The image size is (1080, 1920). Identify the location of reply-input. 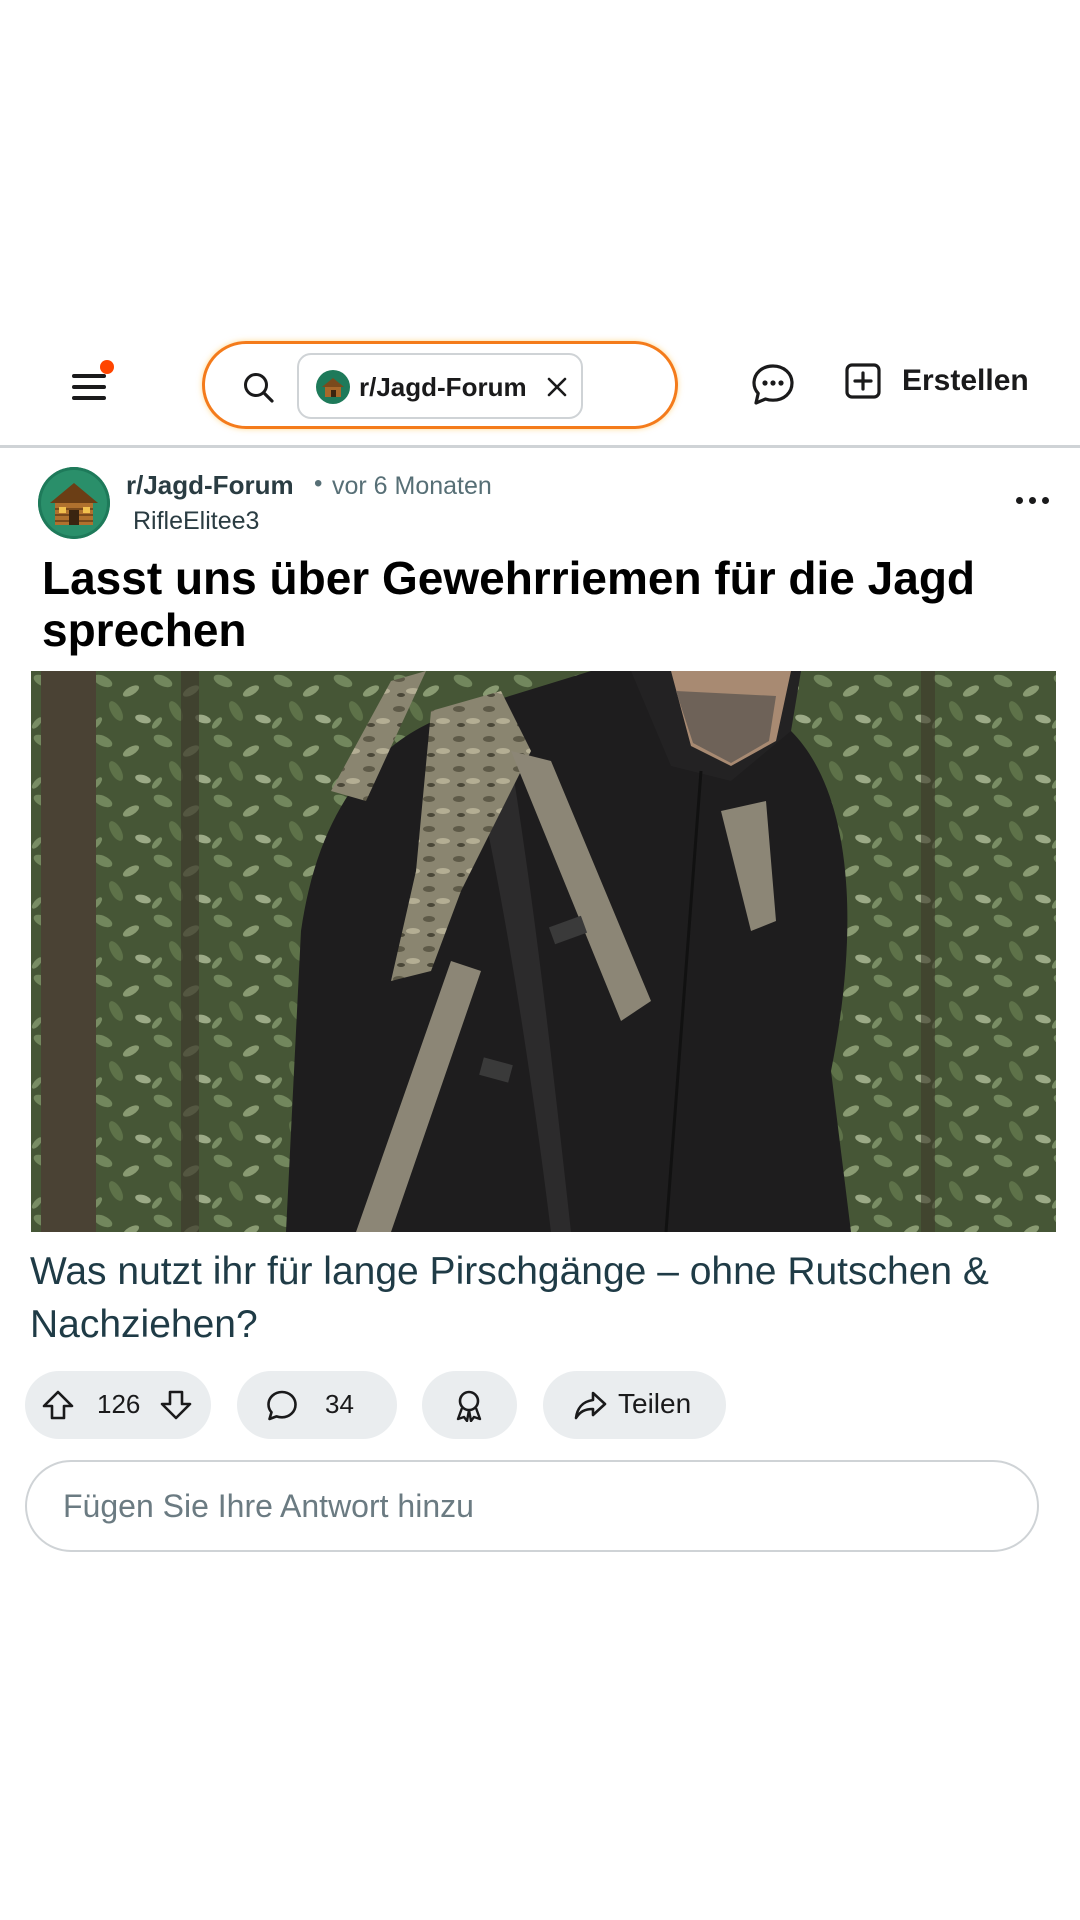
(532, 1506).